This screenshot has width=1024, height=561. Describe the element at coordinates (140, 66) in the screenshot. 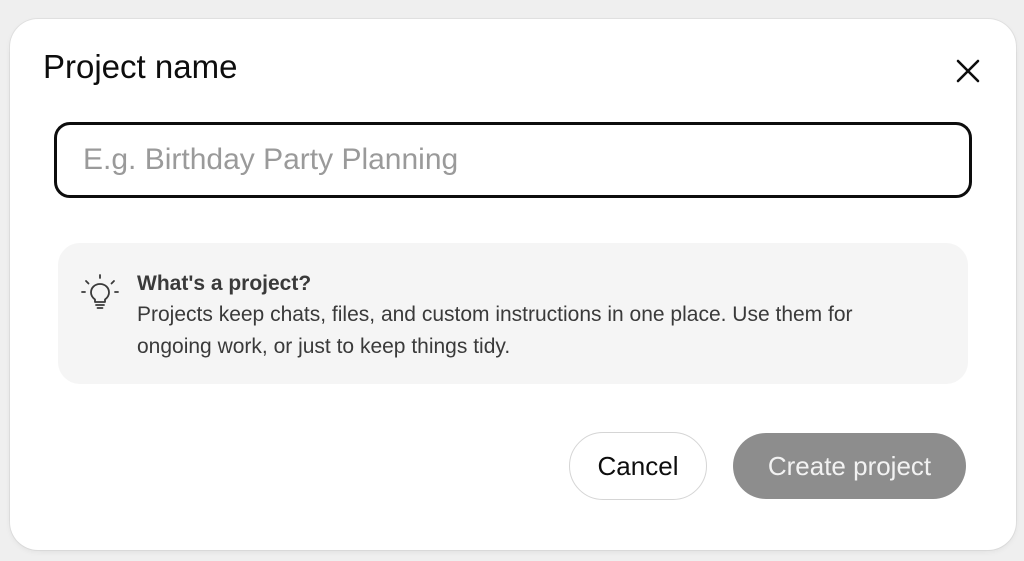

I see `dialog-title: Project name` at that location.